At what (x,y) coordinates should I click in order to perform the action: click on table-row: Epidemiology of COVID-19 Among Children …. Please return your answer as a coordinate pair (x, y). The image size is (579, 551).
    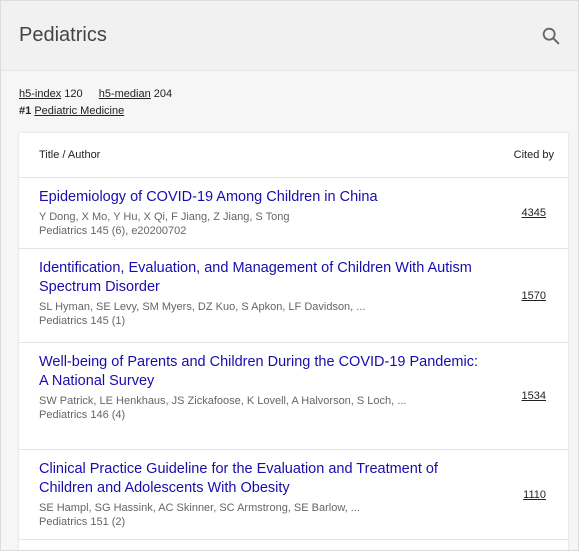
    Looking at the image, I should click on (293, 213).